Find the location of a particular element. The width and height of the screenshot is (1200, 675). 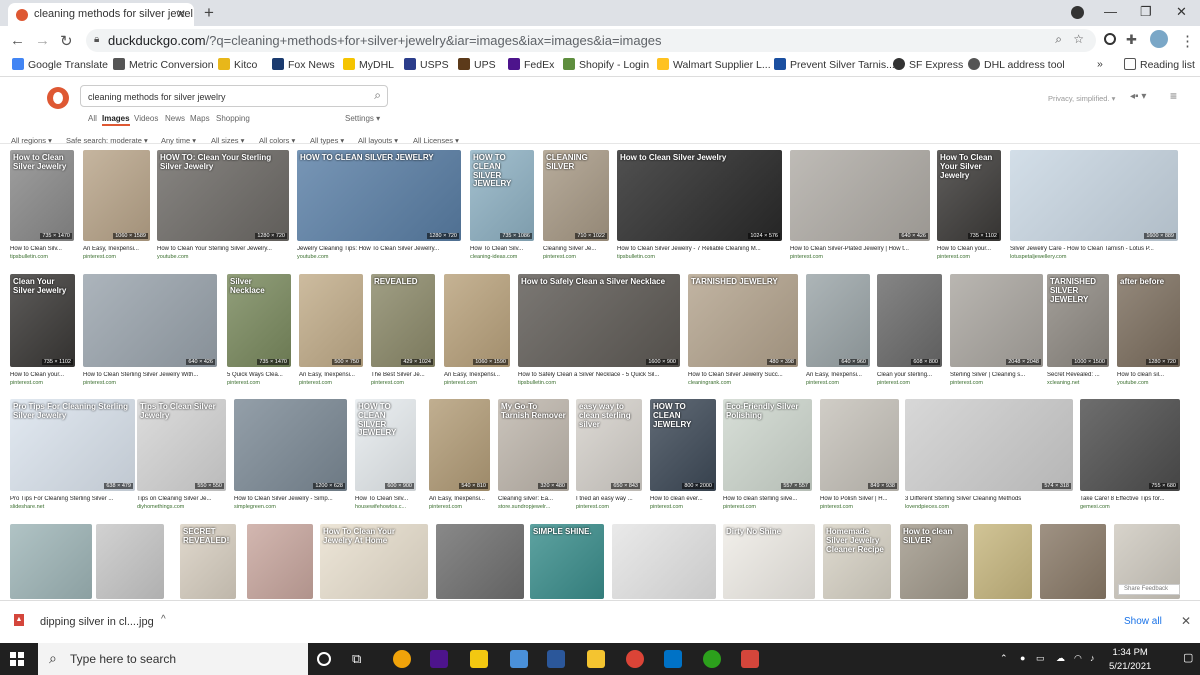

wifi-icon: ◠ is located at coordinates (1078, 658).